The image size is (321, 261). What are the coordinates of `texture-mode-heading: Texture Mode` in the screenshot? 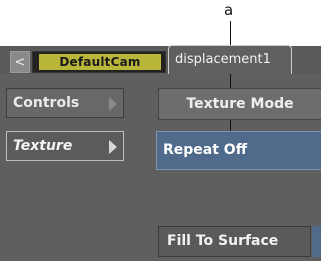 It's located at (239, 104).